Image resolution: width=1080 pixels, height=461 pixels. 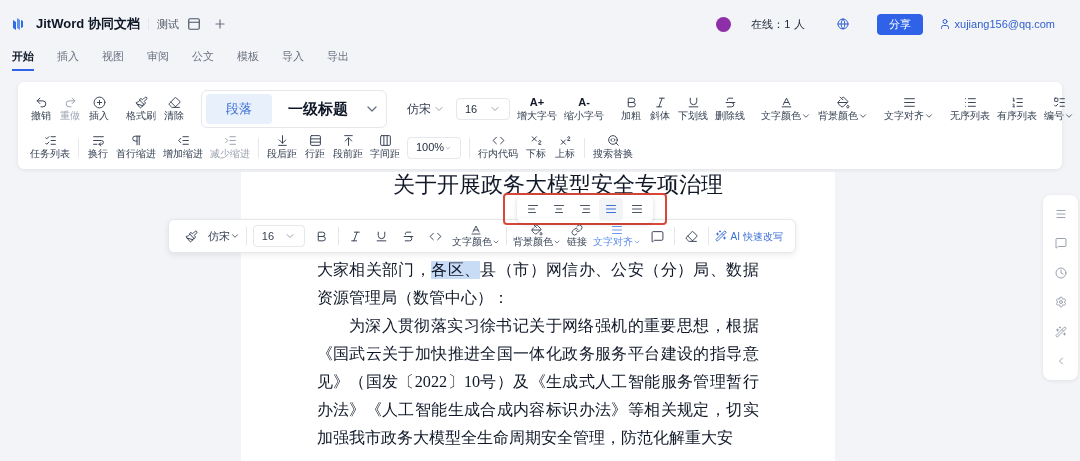 I want to click on line-spacing-icon, so click(x=315, y=140).